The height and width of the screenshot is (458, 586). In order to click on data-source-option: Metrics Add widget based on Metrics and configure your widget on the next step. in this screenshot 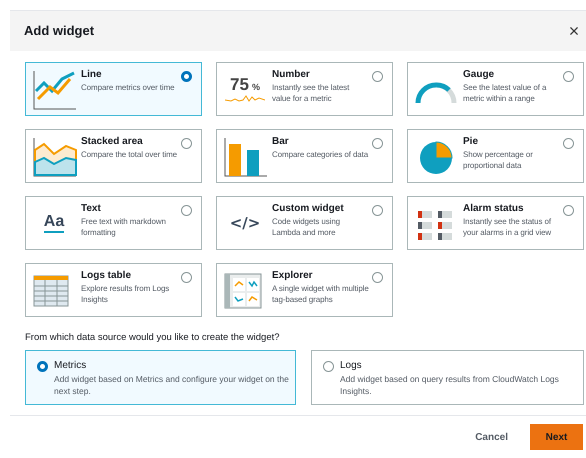, I will do `click(160, 377)`.